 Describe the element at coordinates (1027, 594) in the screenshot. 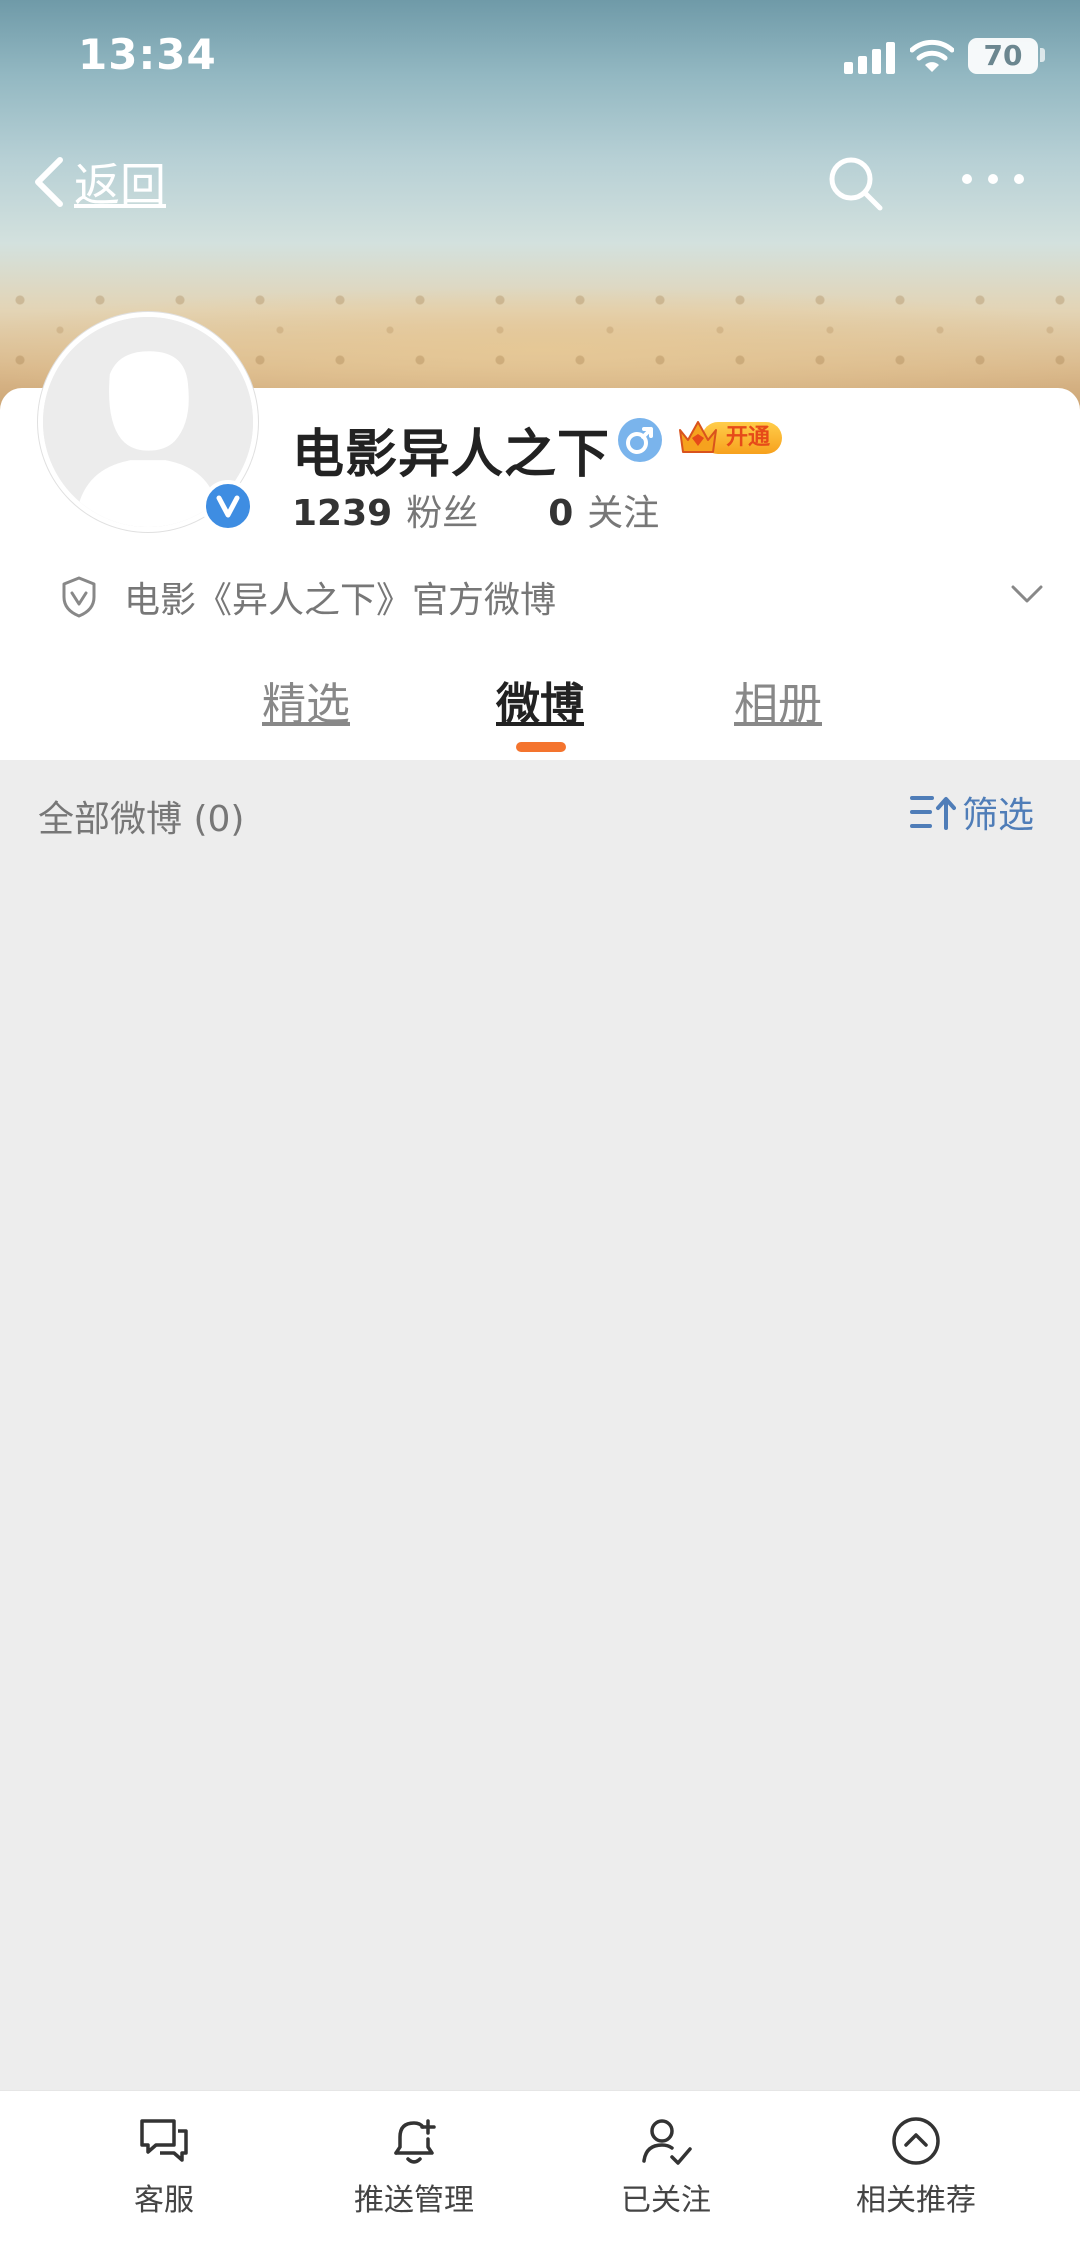

I see `chevron-down-icon` at that location.